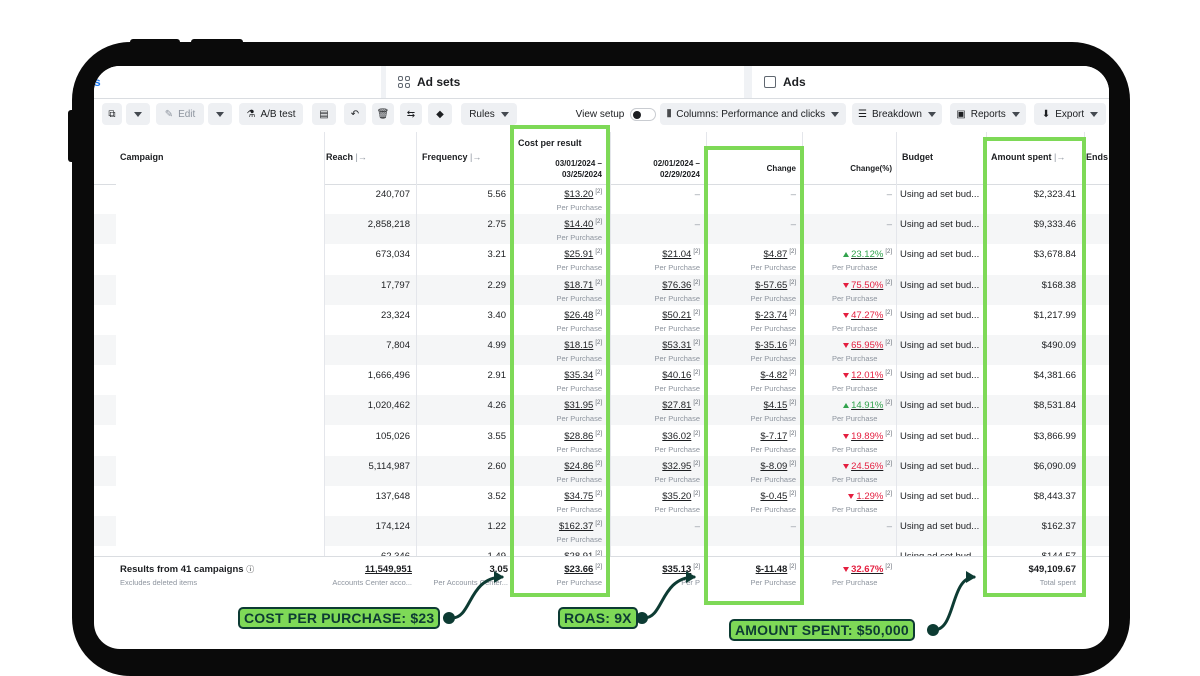  I want to click on callout-roas: ROAS: 9X, so click(598, 618).